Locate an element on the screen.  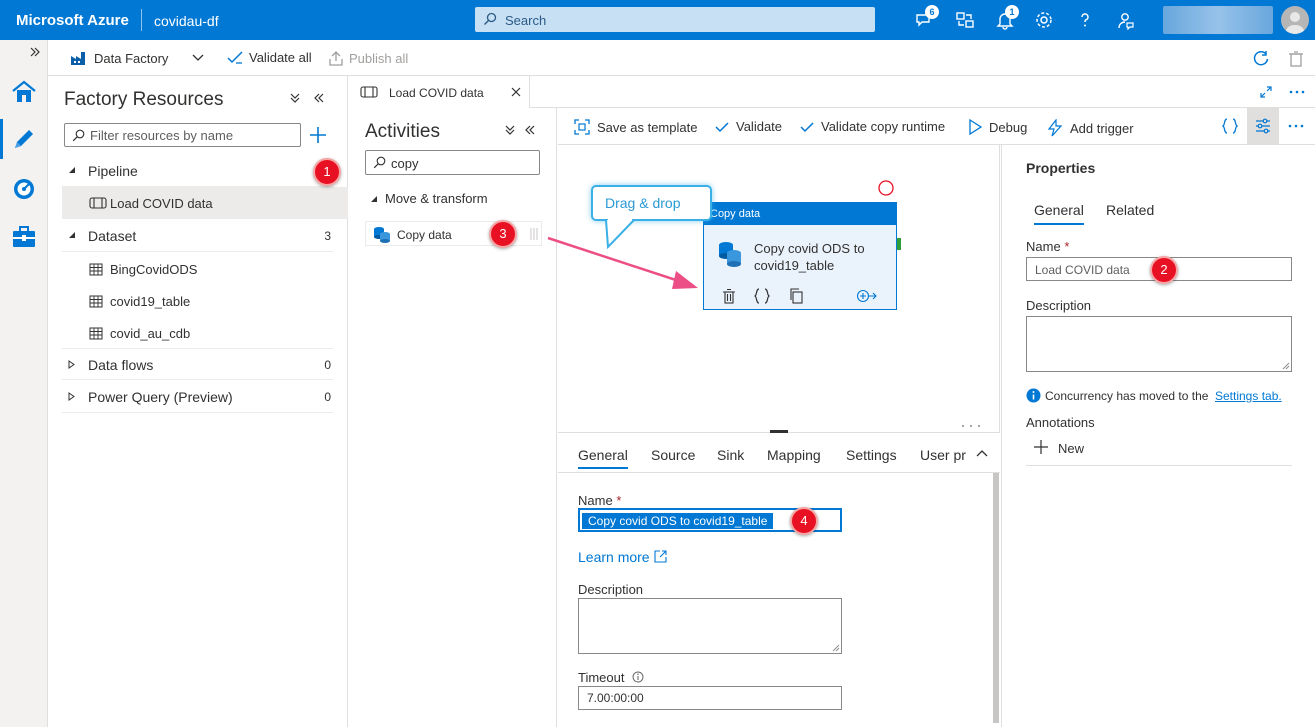
debug-button: Debug is located at coordinates (997, 127).